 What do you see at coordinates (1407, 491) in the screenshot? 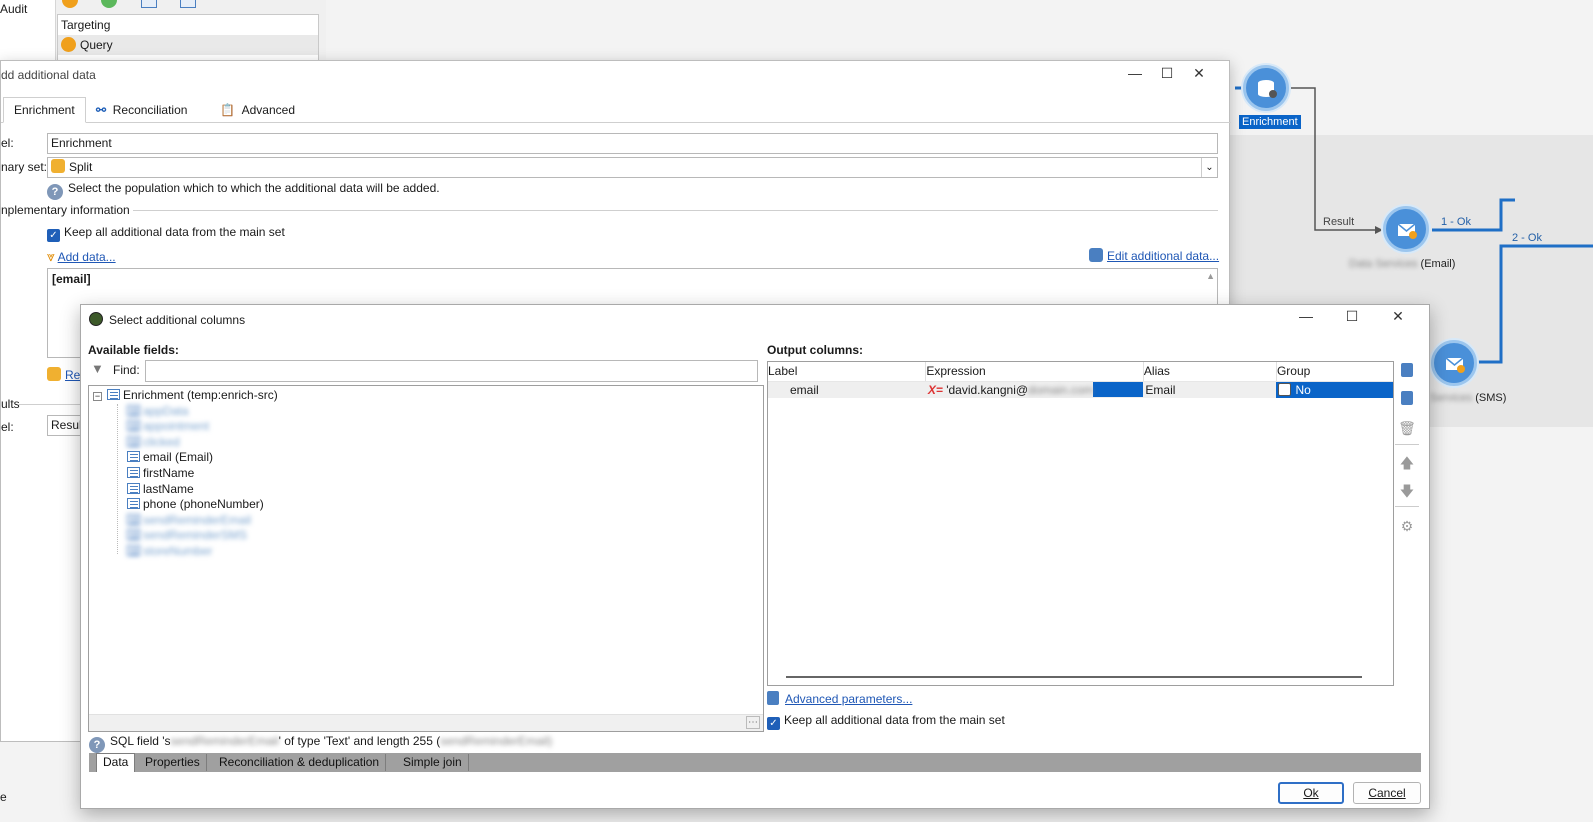
I see `arrow-down-icon: 🡇` at bounding box center [1407, 491].